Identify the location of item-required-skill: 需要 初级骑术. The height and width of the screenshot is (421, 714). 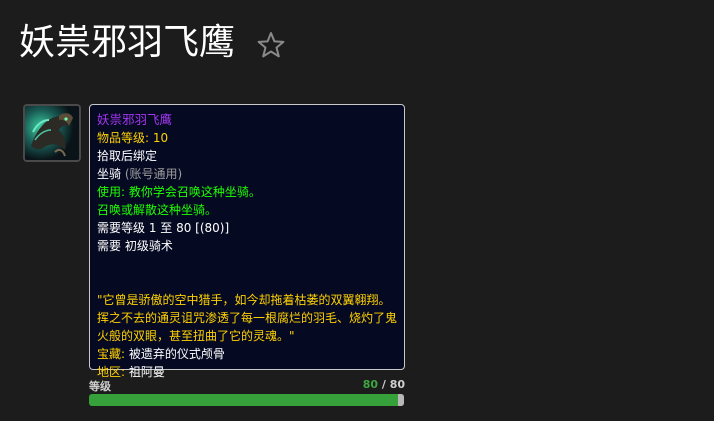
(135, 246).